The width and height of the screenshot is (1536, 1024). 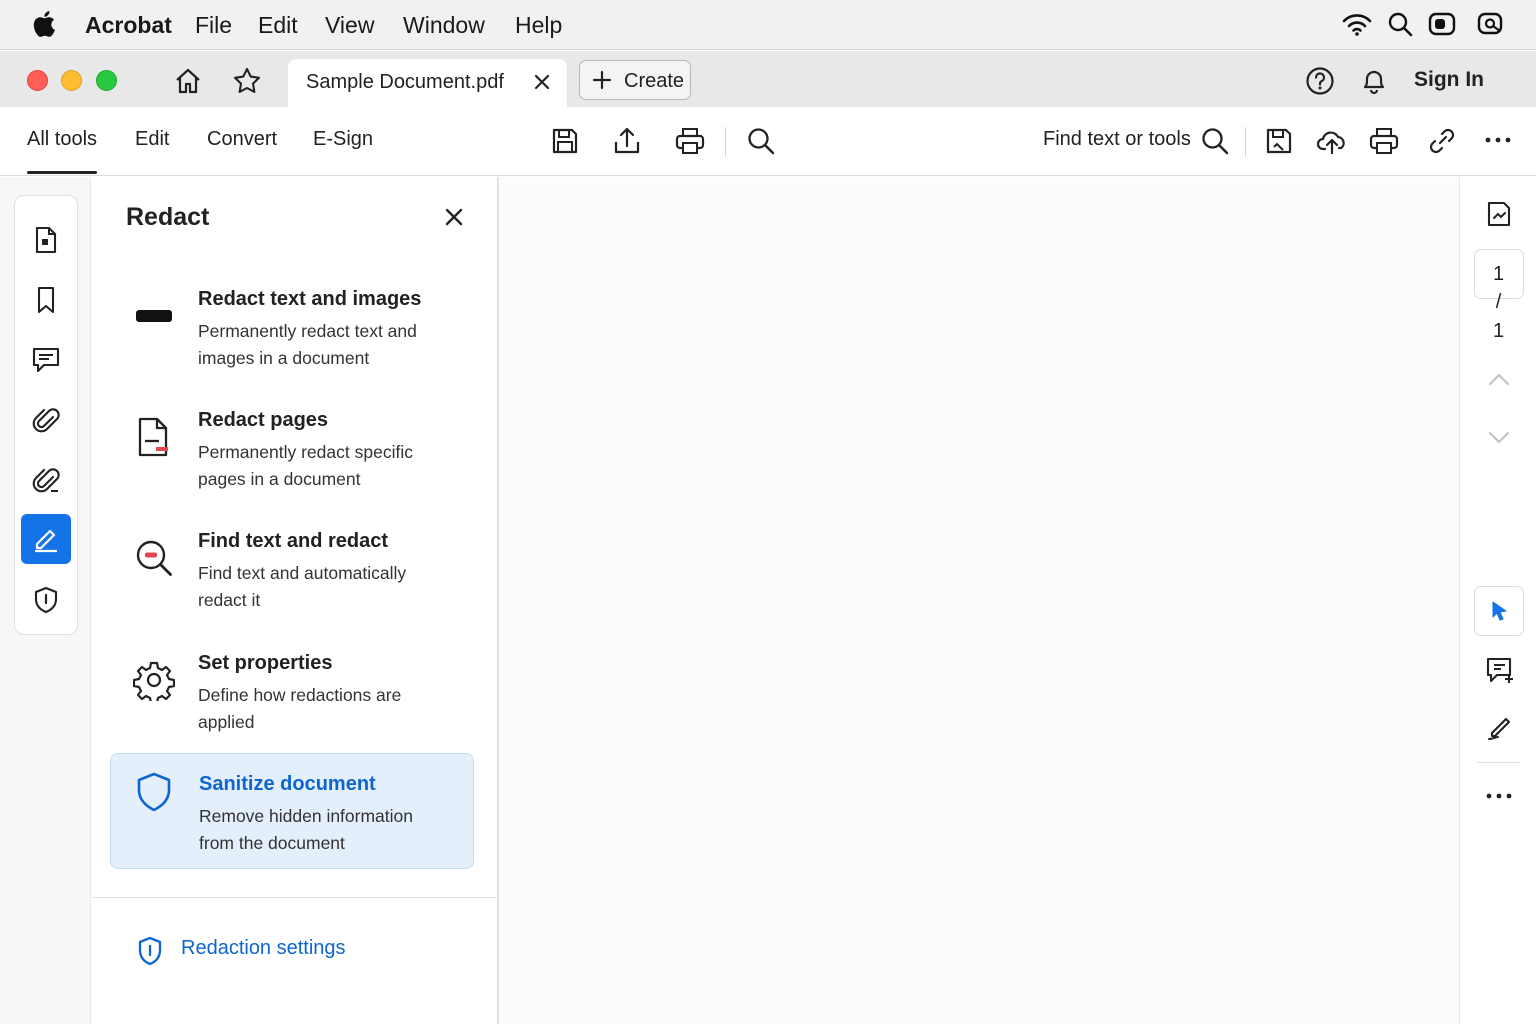 I want to click on shield-icon, so click(x=154, y=792).